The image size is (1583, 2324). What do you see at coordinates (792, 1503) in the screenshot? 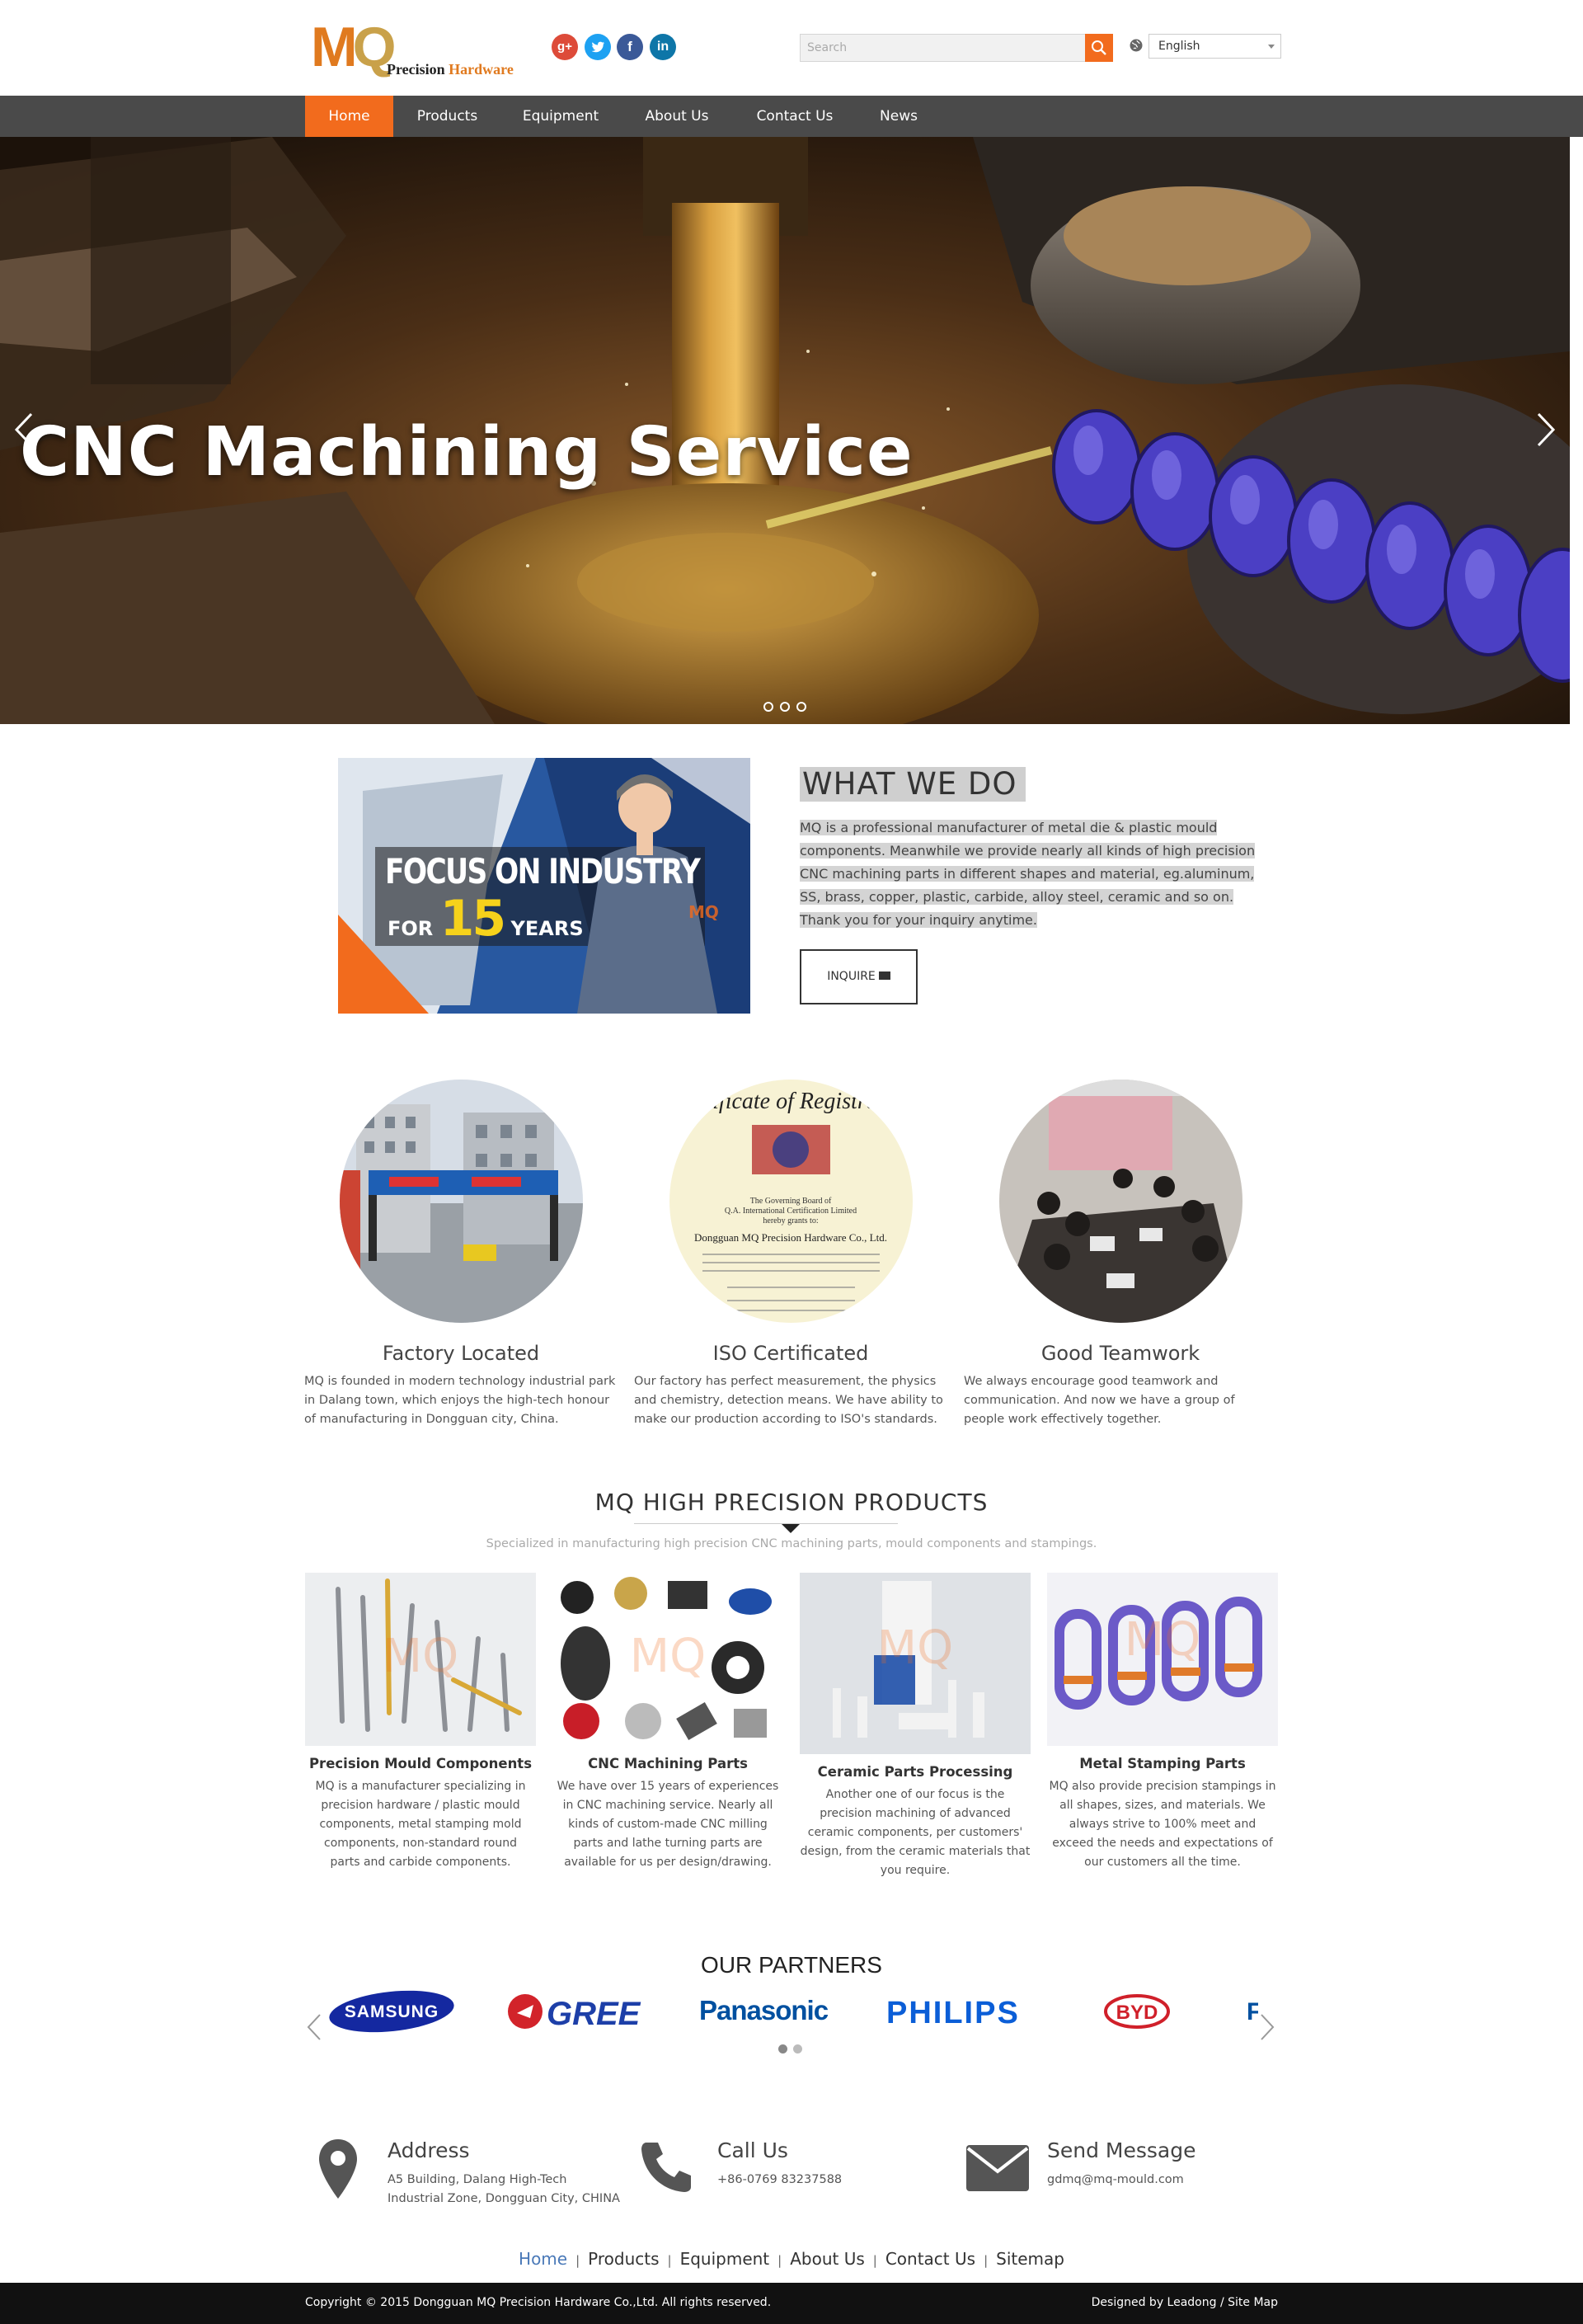
I see `products-heading: MQ HIGH PRECISION PRODUCTS` at bounding box center [792, 1503].